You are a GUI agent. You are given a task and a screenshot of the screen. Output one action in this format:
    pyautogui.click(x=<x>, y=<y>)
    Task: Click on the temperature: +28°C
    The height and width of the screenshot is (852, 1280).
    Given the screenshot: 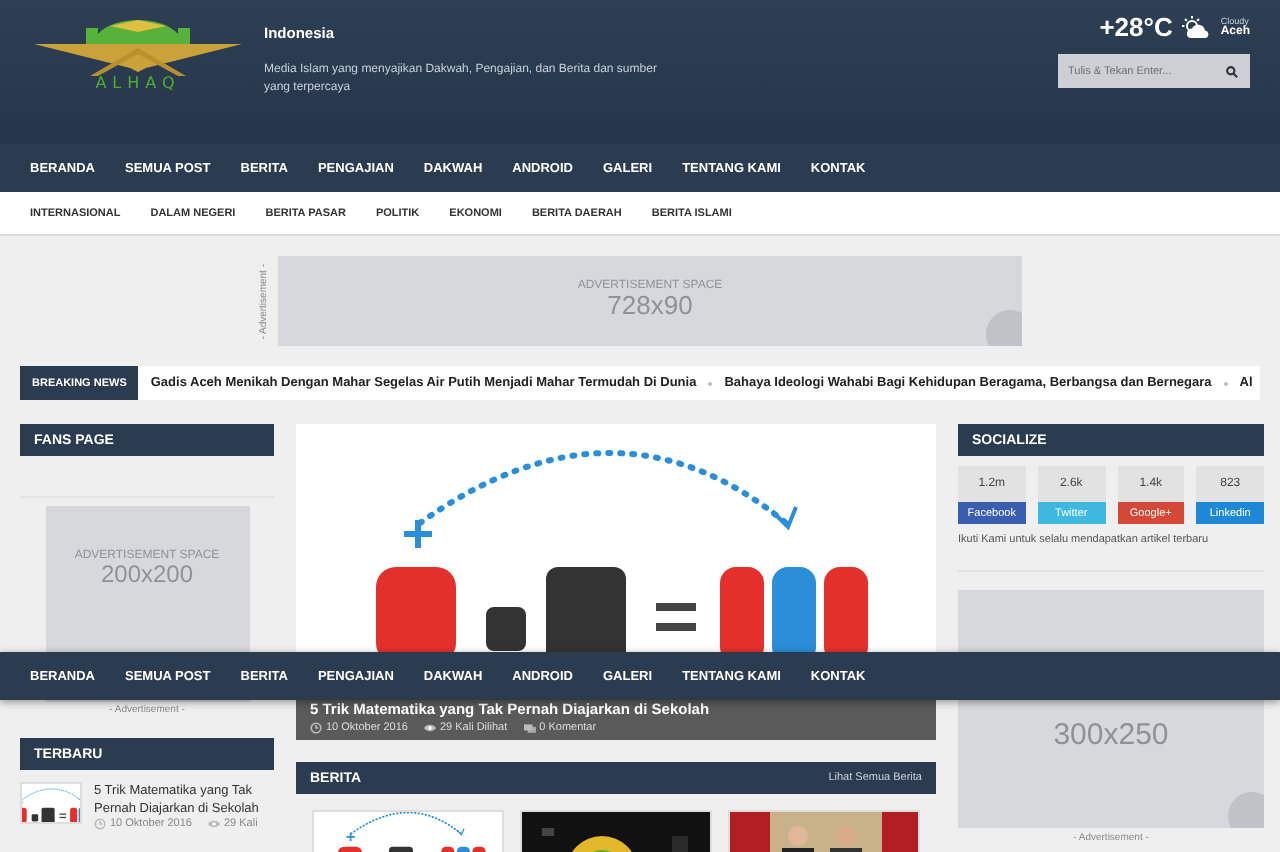 What is the action you would take?
    pyautogui.click(x=1136, y=27)
    